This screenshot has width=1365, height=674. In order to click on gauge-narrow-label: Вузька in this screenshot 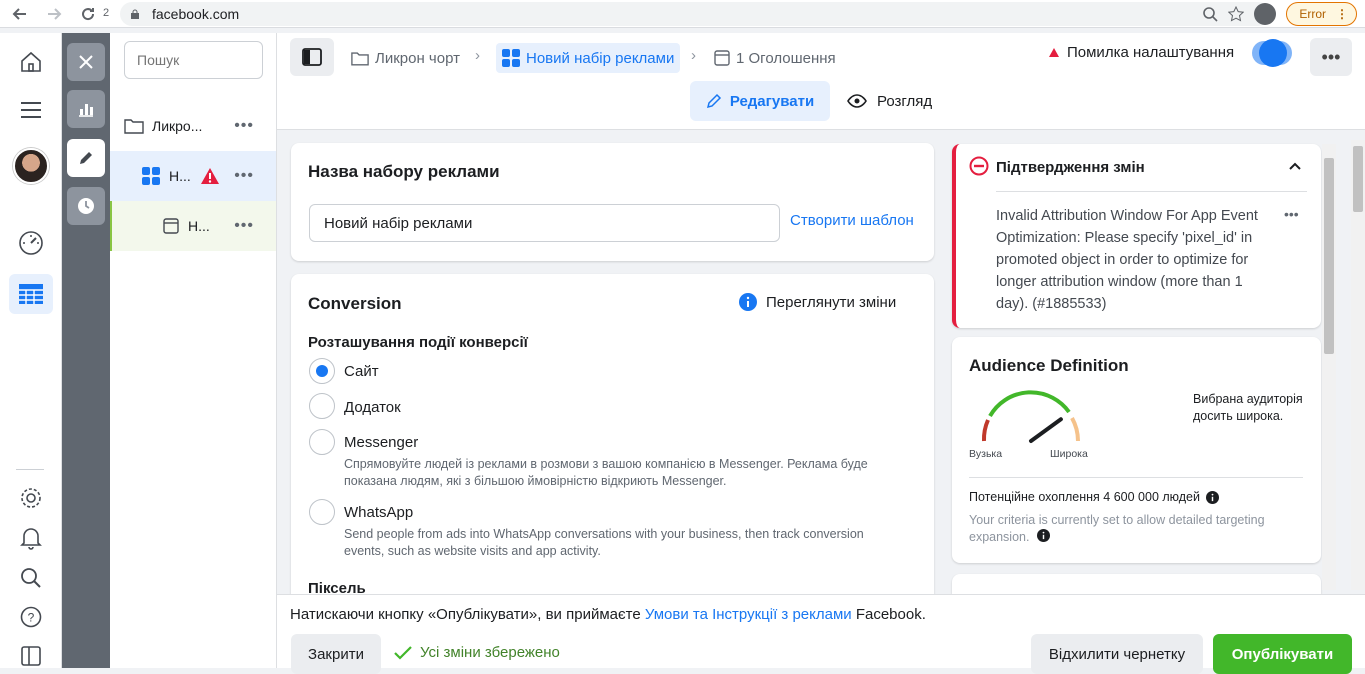, I will do `click(986, 454)`.